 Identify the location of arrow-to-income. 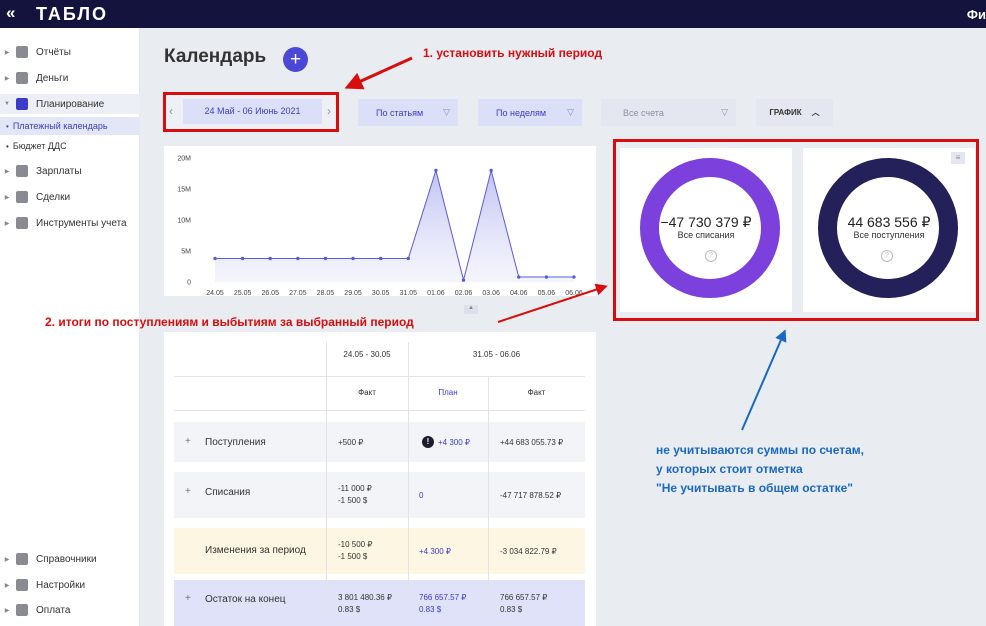
(764, 380).